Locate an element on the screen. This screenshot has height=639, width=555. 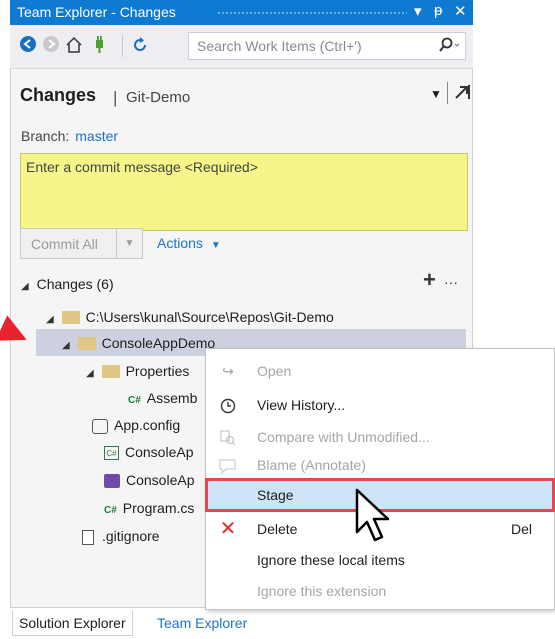
console-file-1-label: ConsoleAp is located at coordinates (159, 452).